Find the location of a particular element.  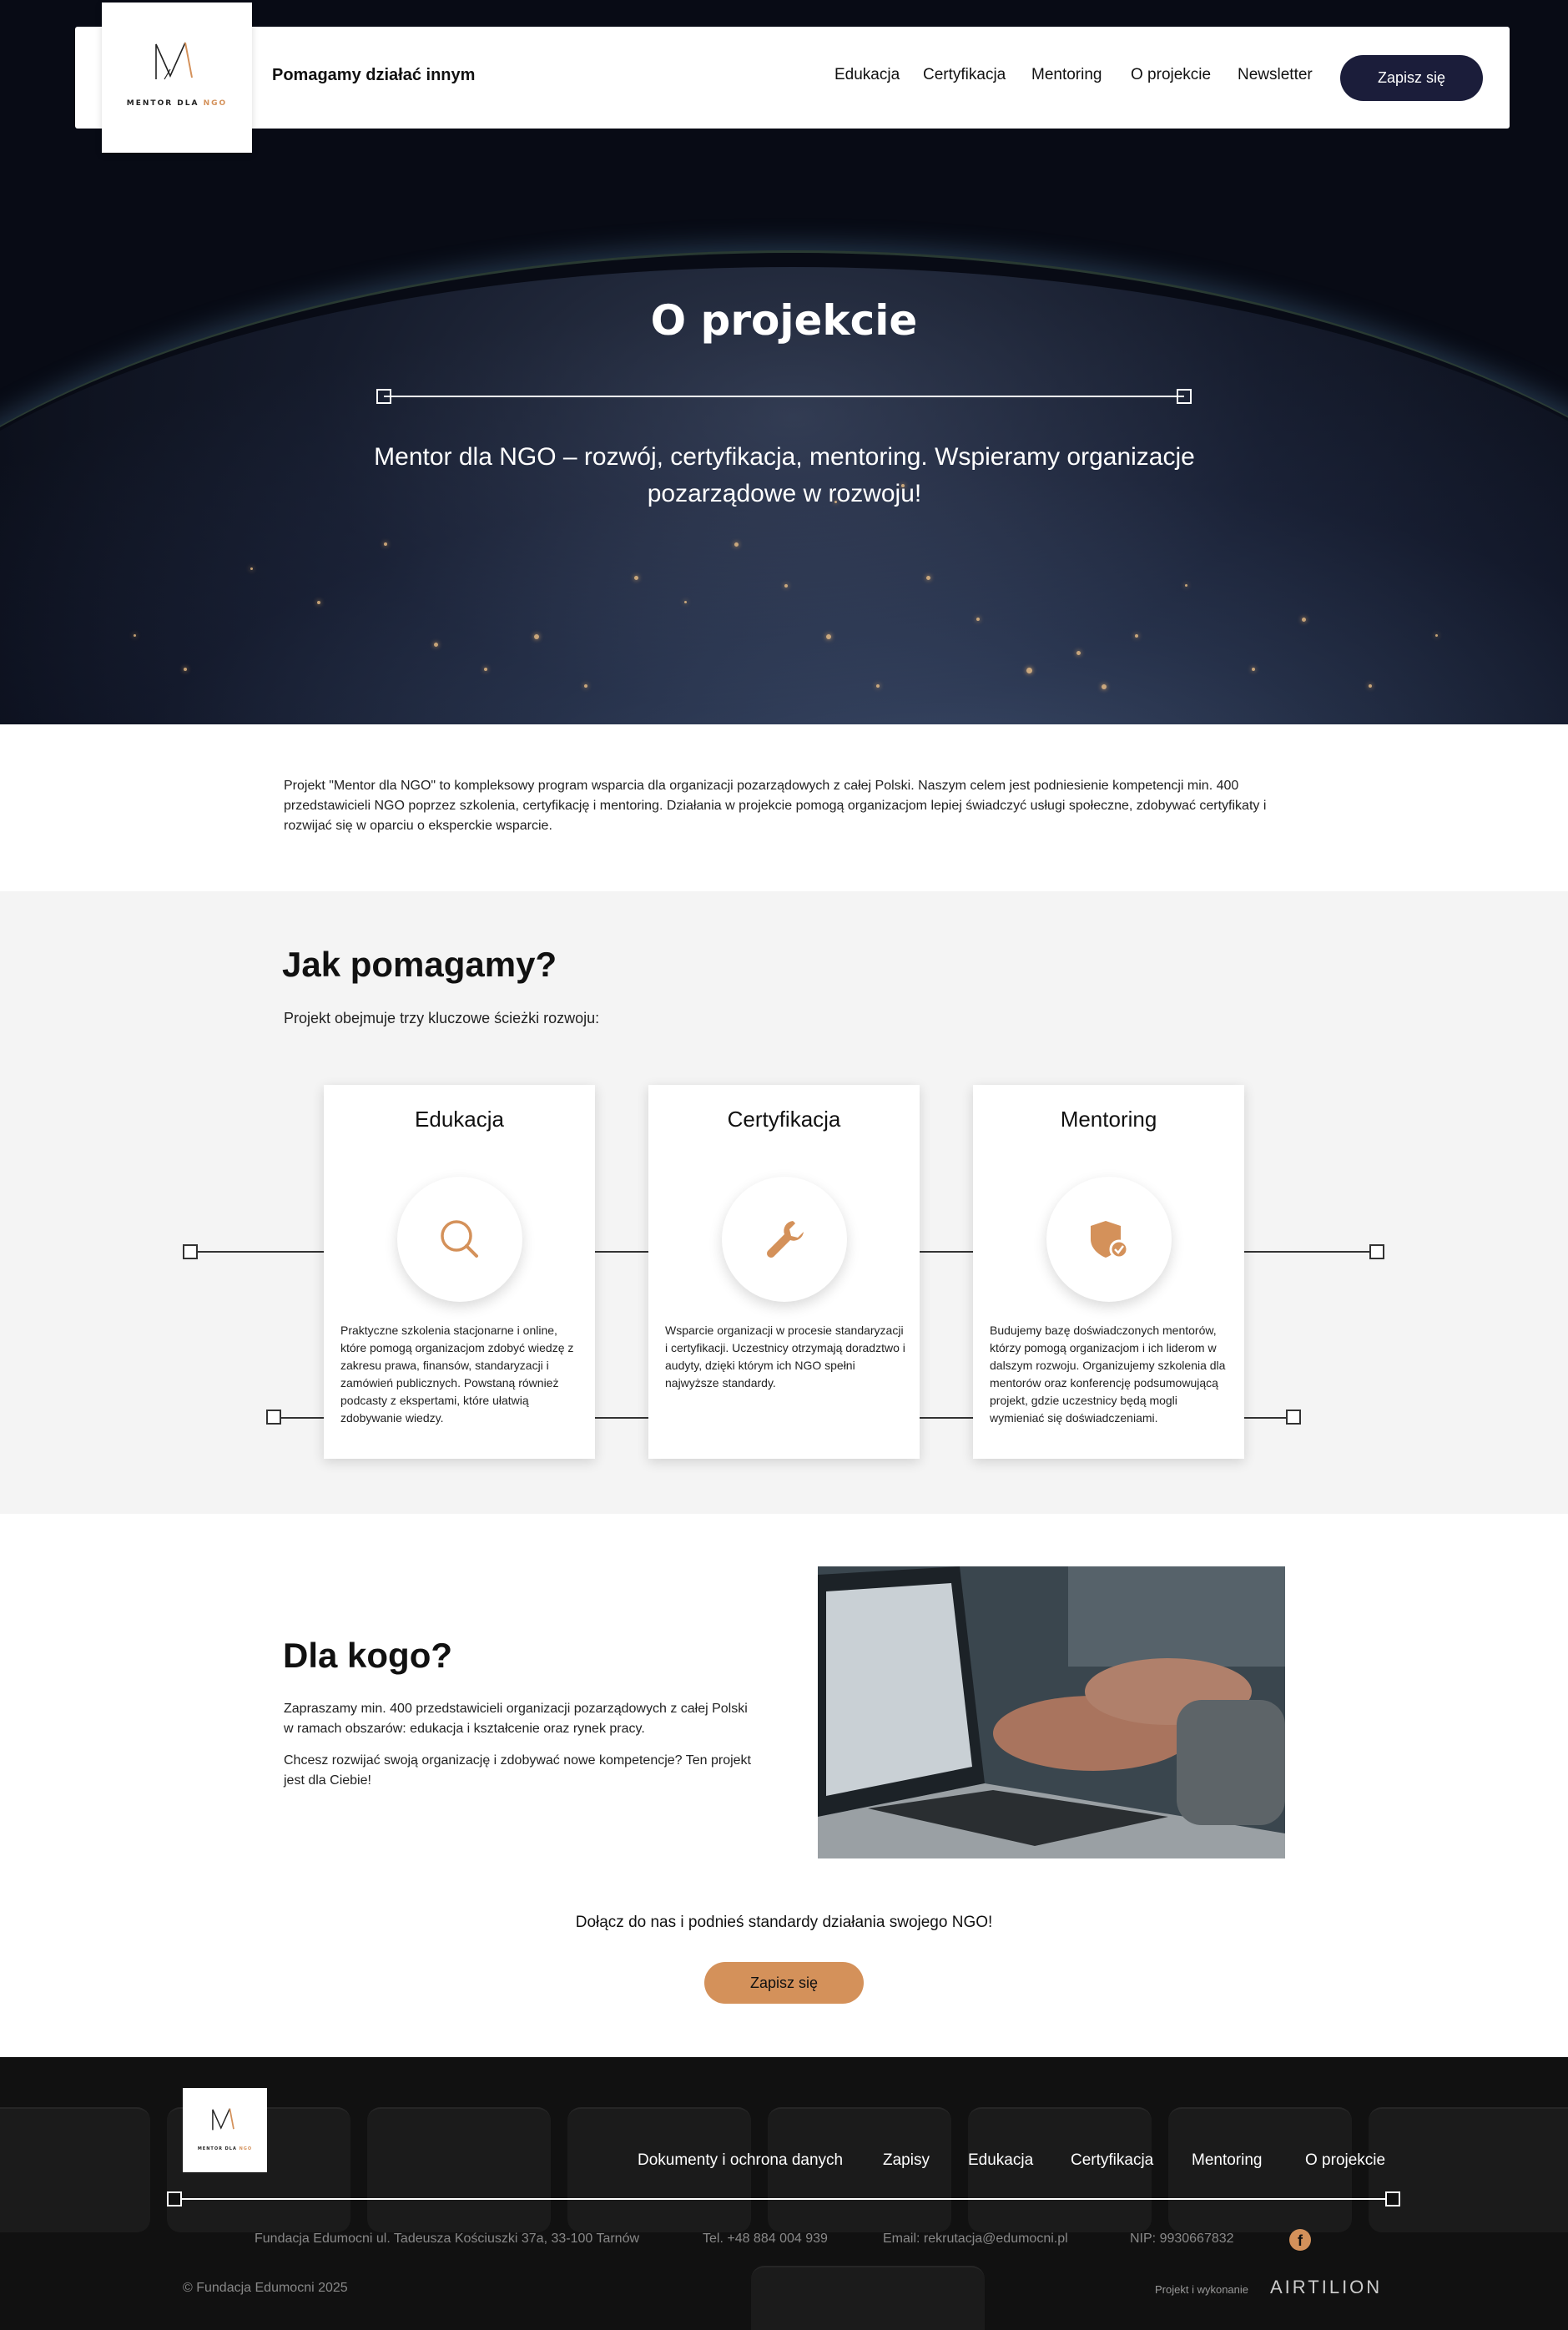

footer-link-o-projekcie: O projekcie is located at coordinates (1345, 2161).